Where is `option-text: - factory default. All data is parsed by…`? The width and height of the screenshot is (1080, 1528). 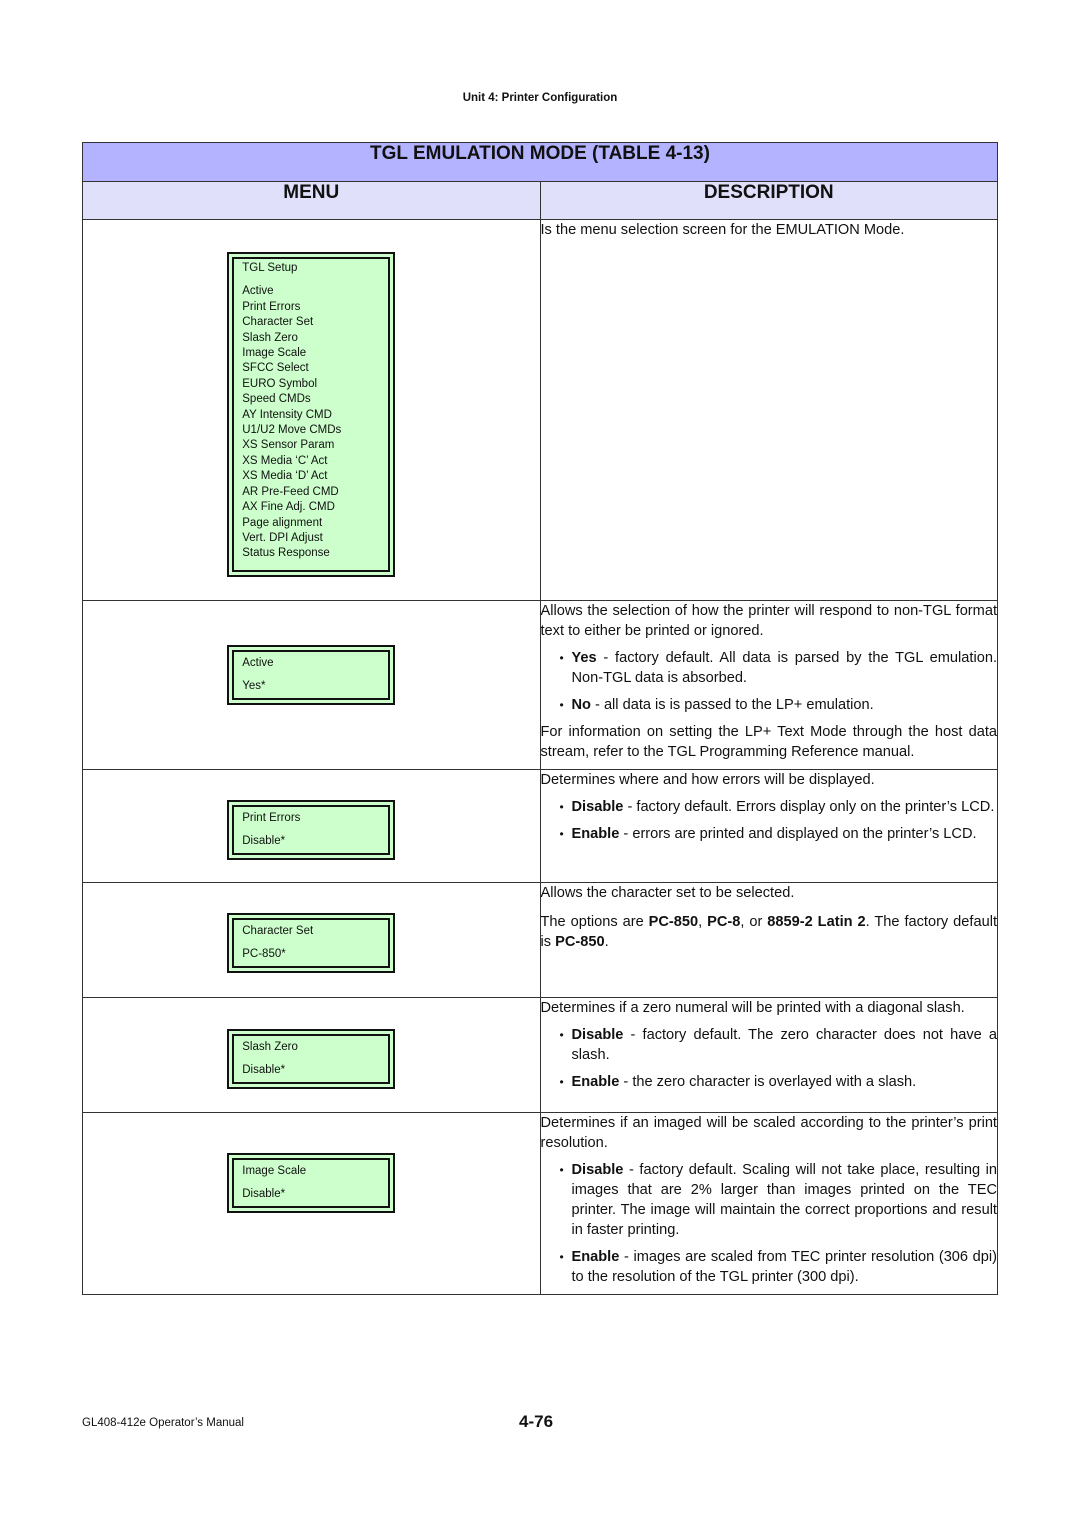 option-text: - factory default. All data is parsed by… is located at coordinates (784, 668).